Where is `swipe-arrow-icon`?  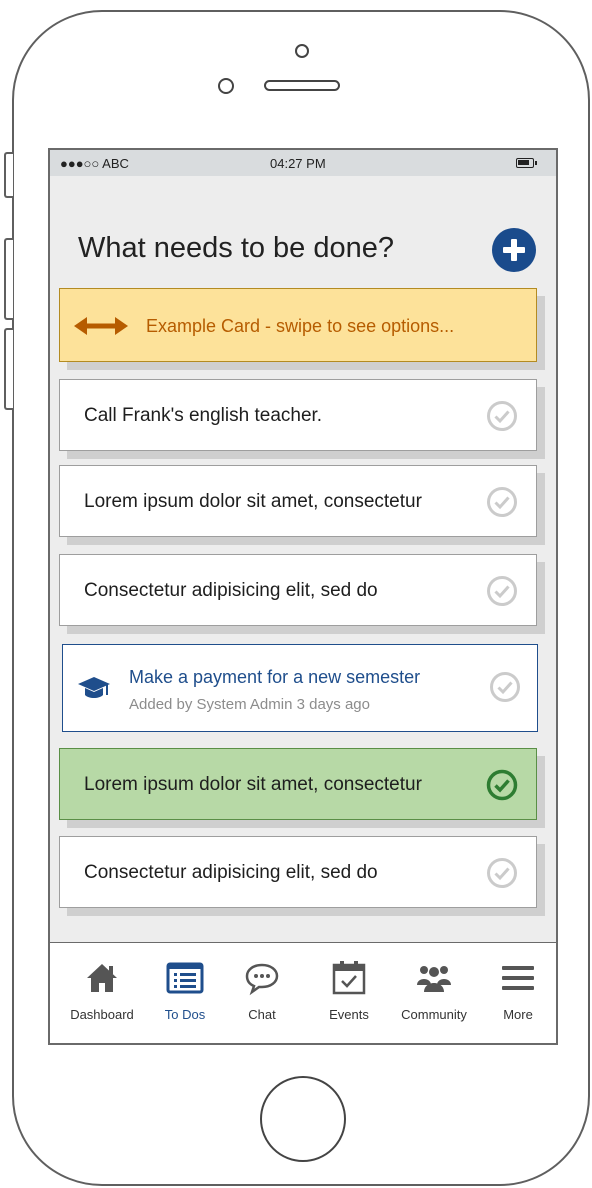
swipe-arrow-icon is located at coordinates (101, 326).